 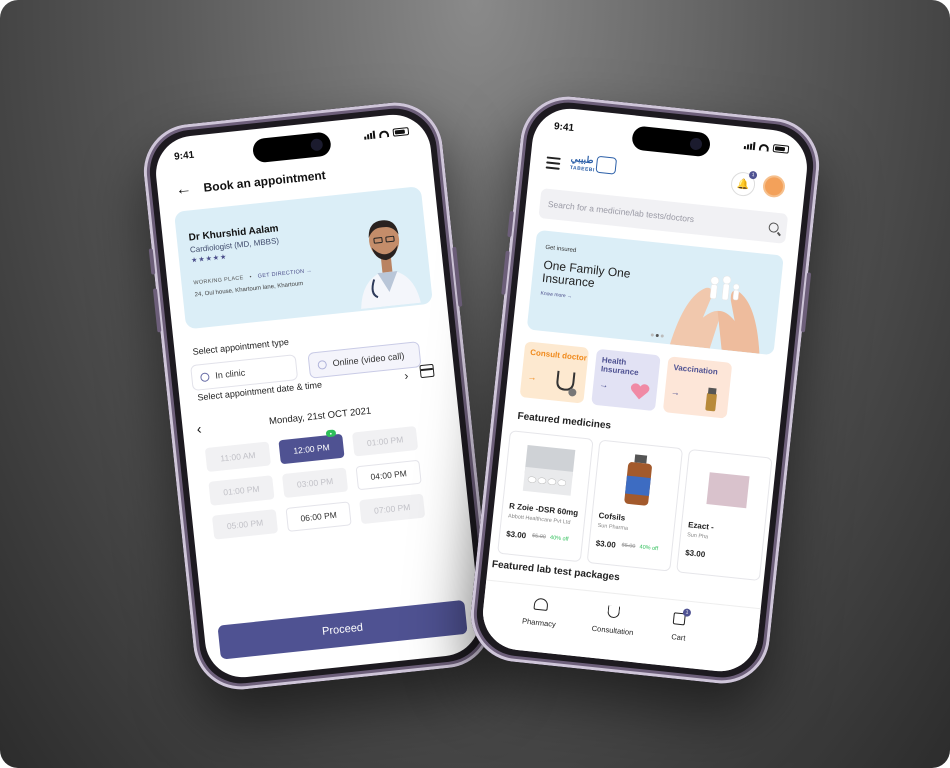 I want to click on featured-medicines-title: Featured medicines, so click(x=564, y=421).